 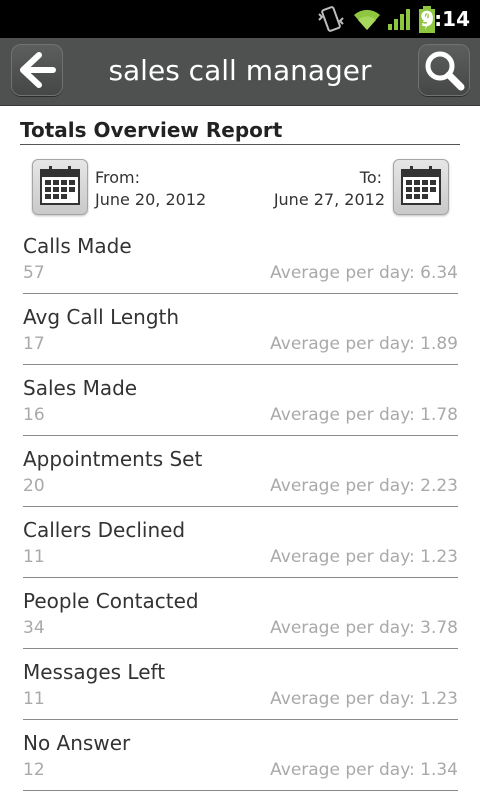 What do you see at coordinates (364, 628) in the screenshot?
I see `metric-average: Average per day: 3.78` at bounding box center [364, 628].